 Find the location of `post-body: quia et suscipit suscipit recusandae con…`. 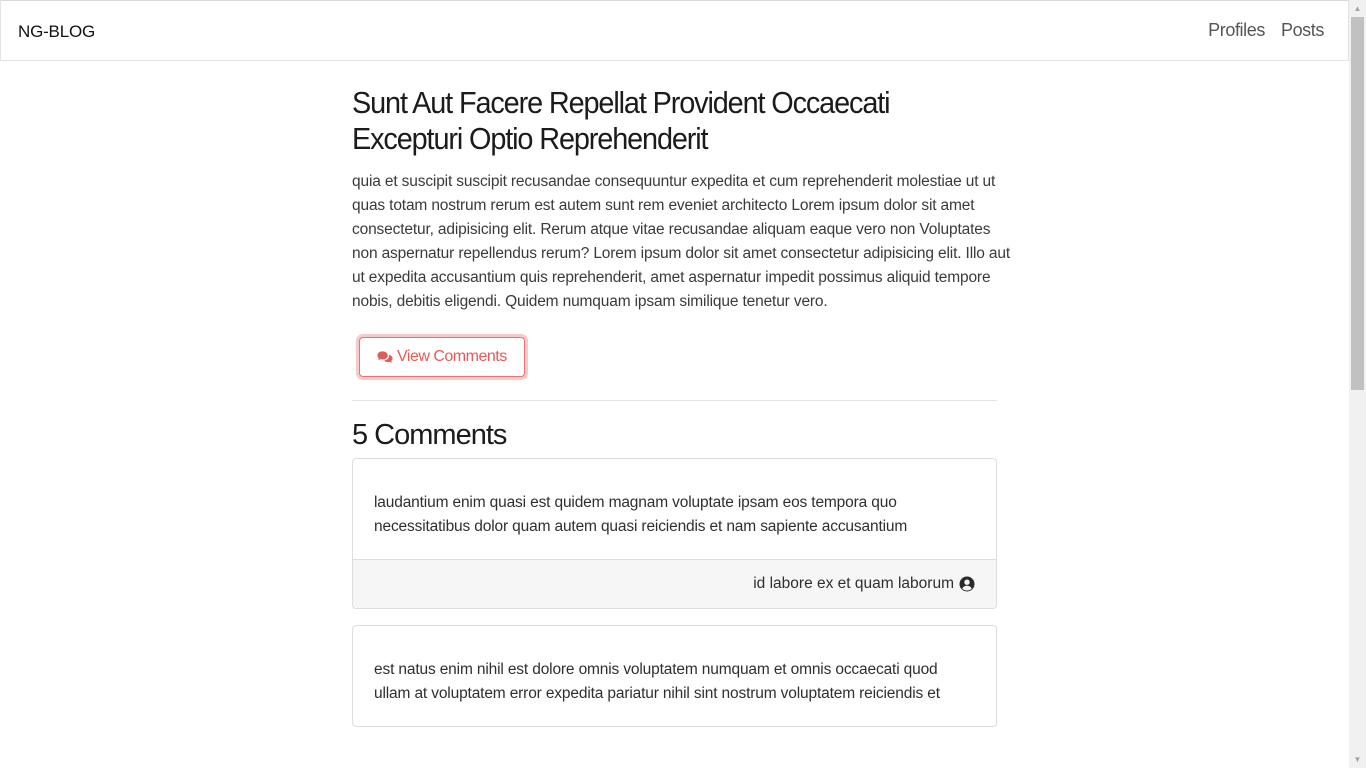

post-body: quia et suscipit suscipit recusandae con… is located at coordinates (681, 241).